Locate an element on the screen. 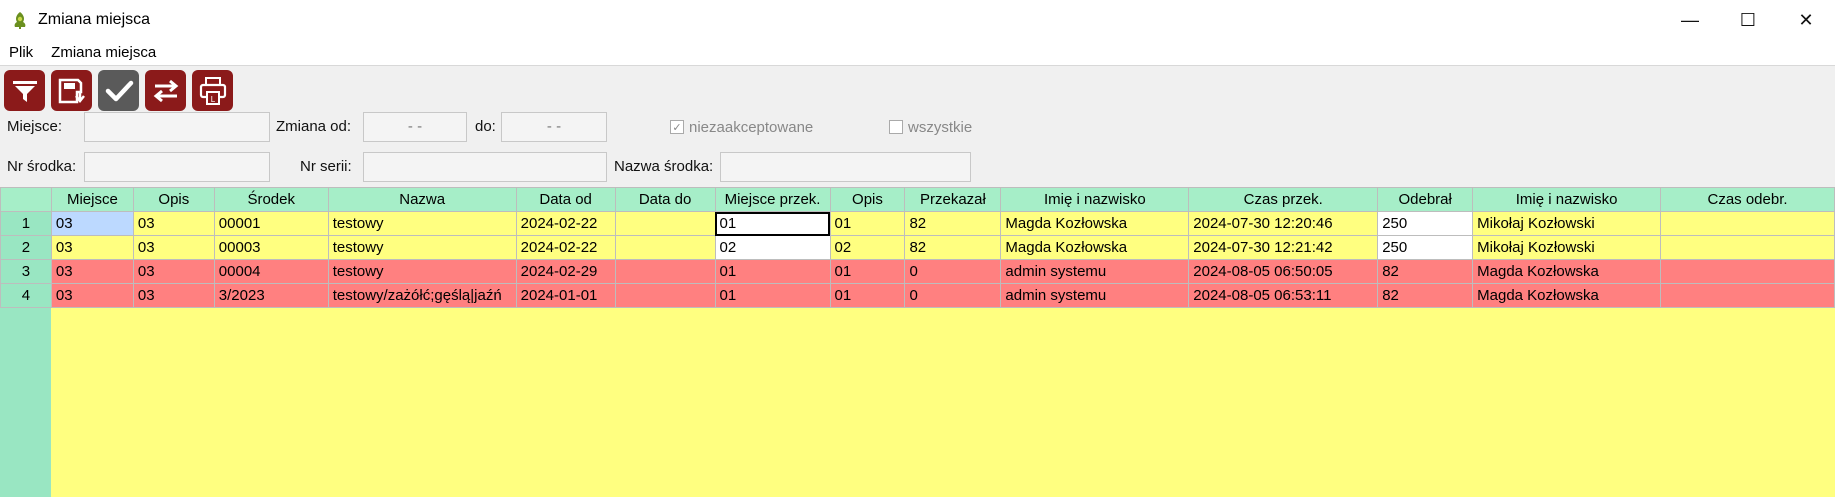 The height and width of the screenshot is (497, 1835). nr-serii-field is located at coordinates (485, 167).